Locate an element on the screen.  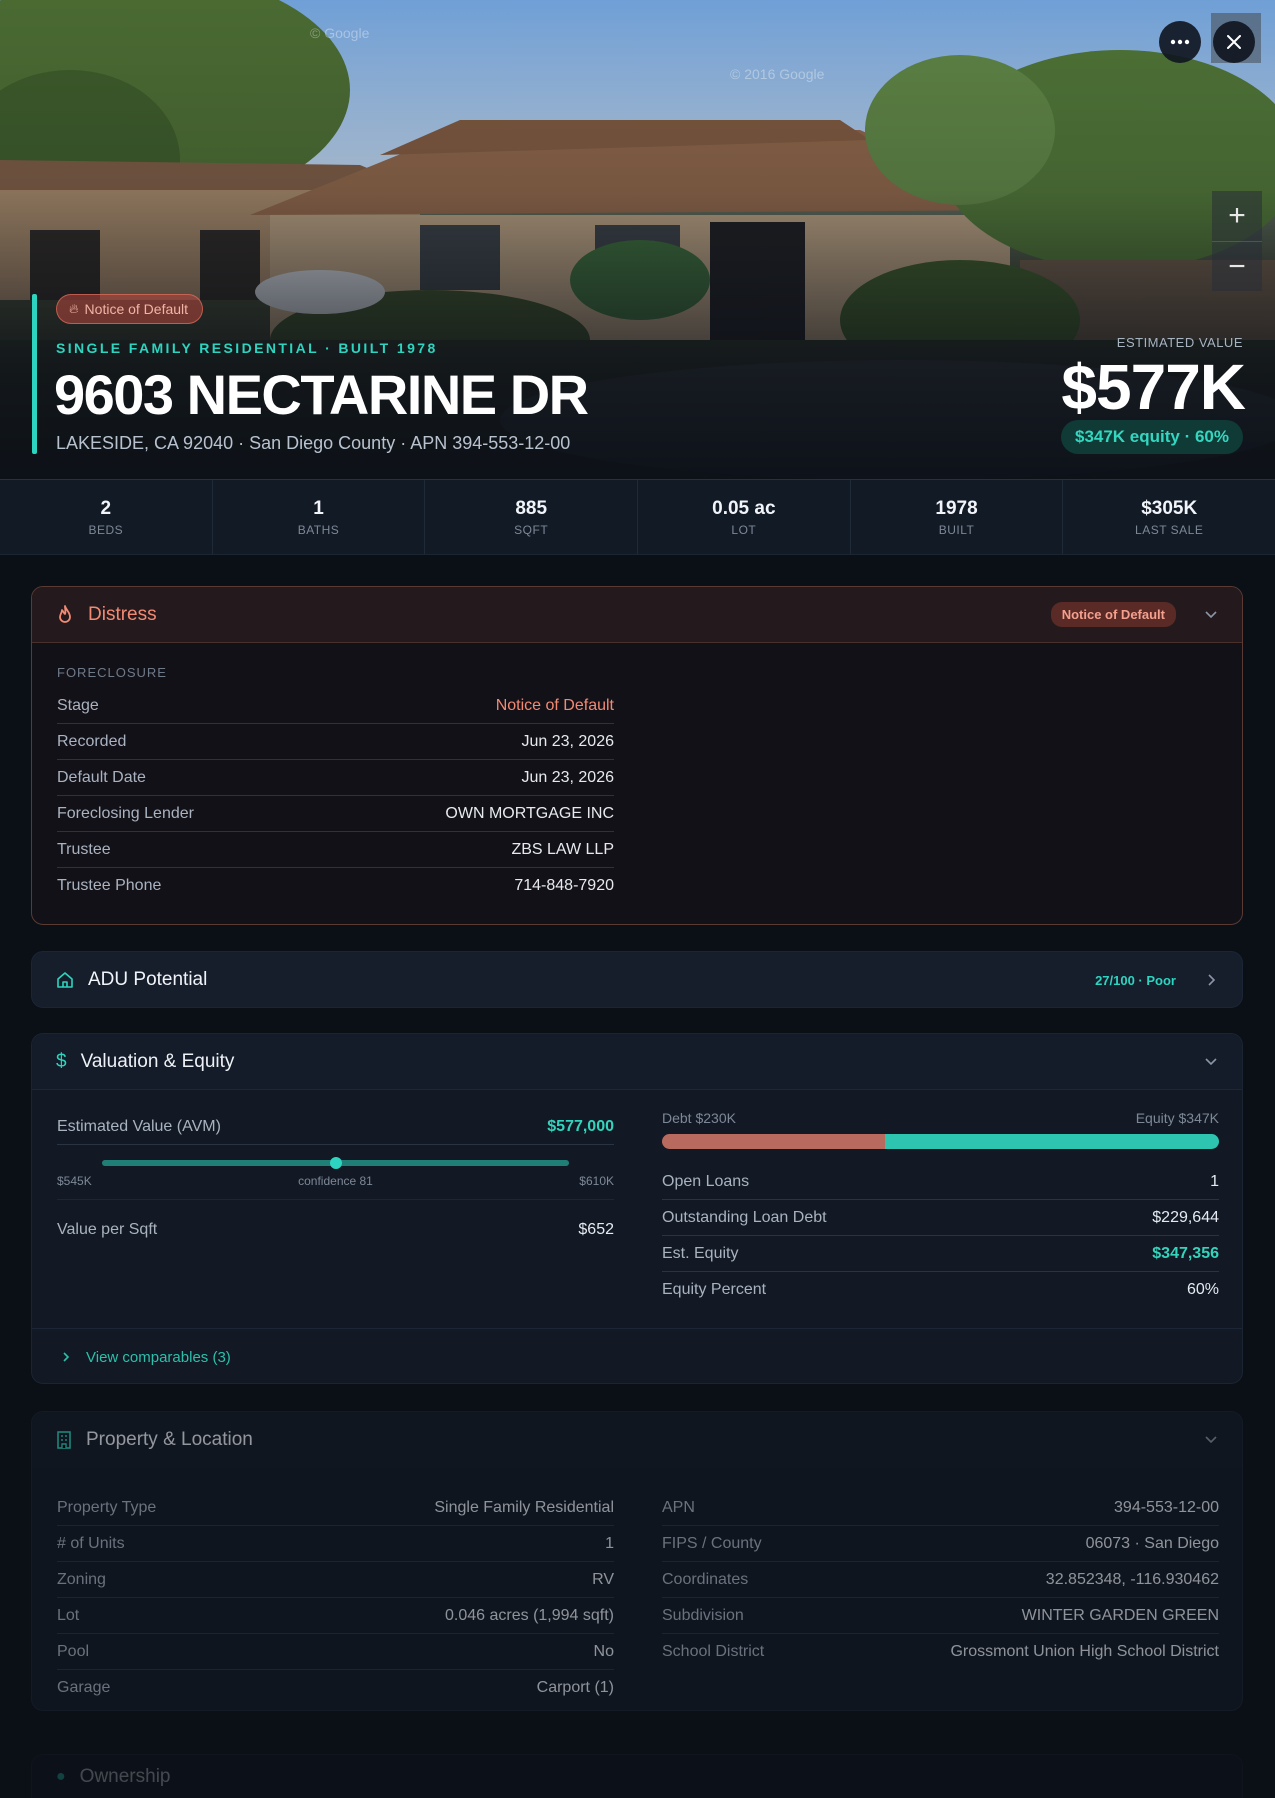
stat-value: $305K is located at coordinates (1169, 508).